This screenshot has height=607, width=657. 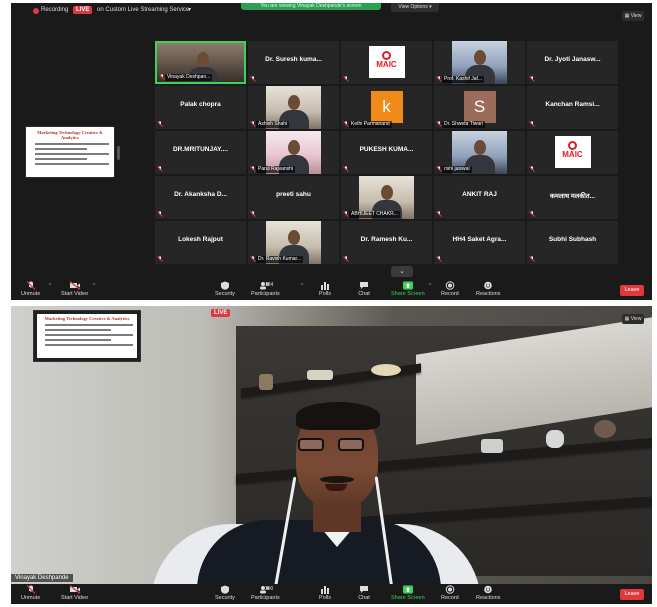 I want to click on view-options-button: View Options ▾, so click(x=415, y=7).